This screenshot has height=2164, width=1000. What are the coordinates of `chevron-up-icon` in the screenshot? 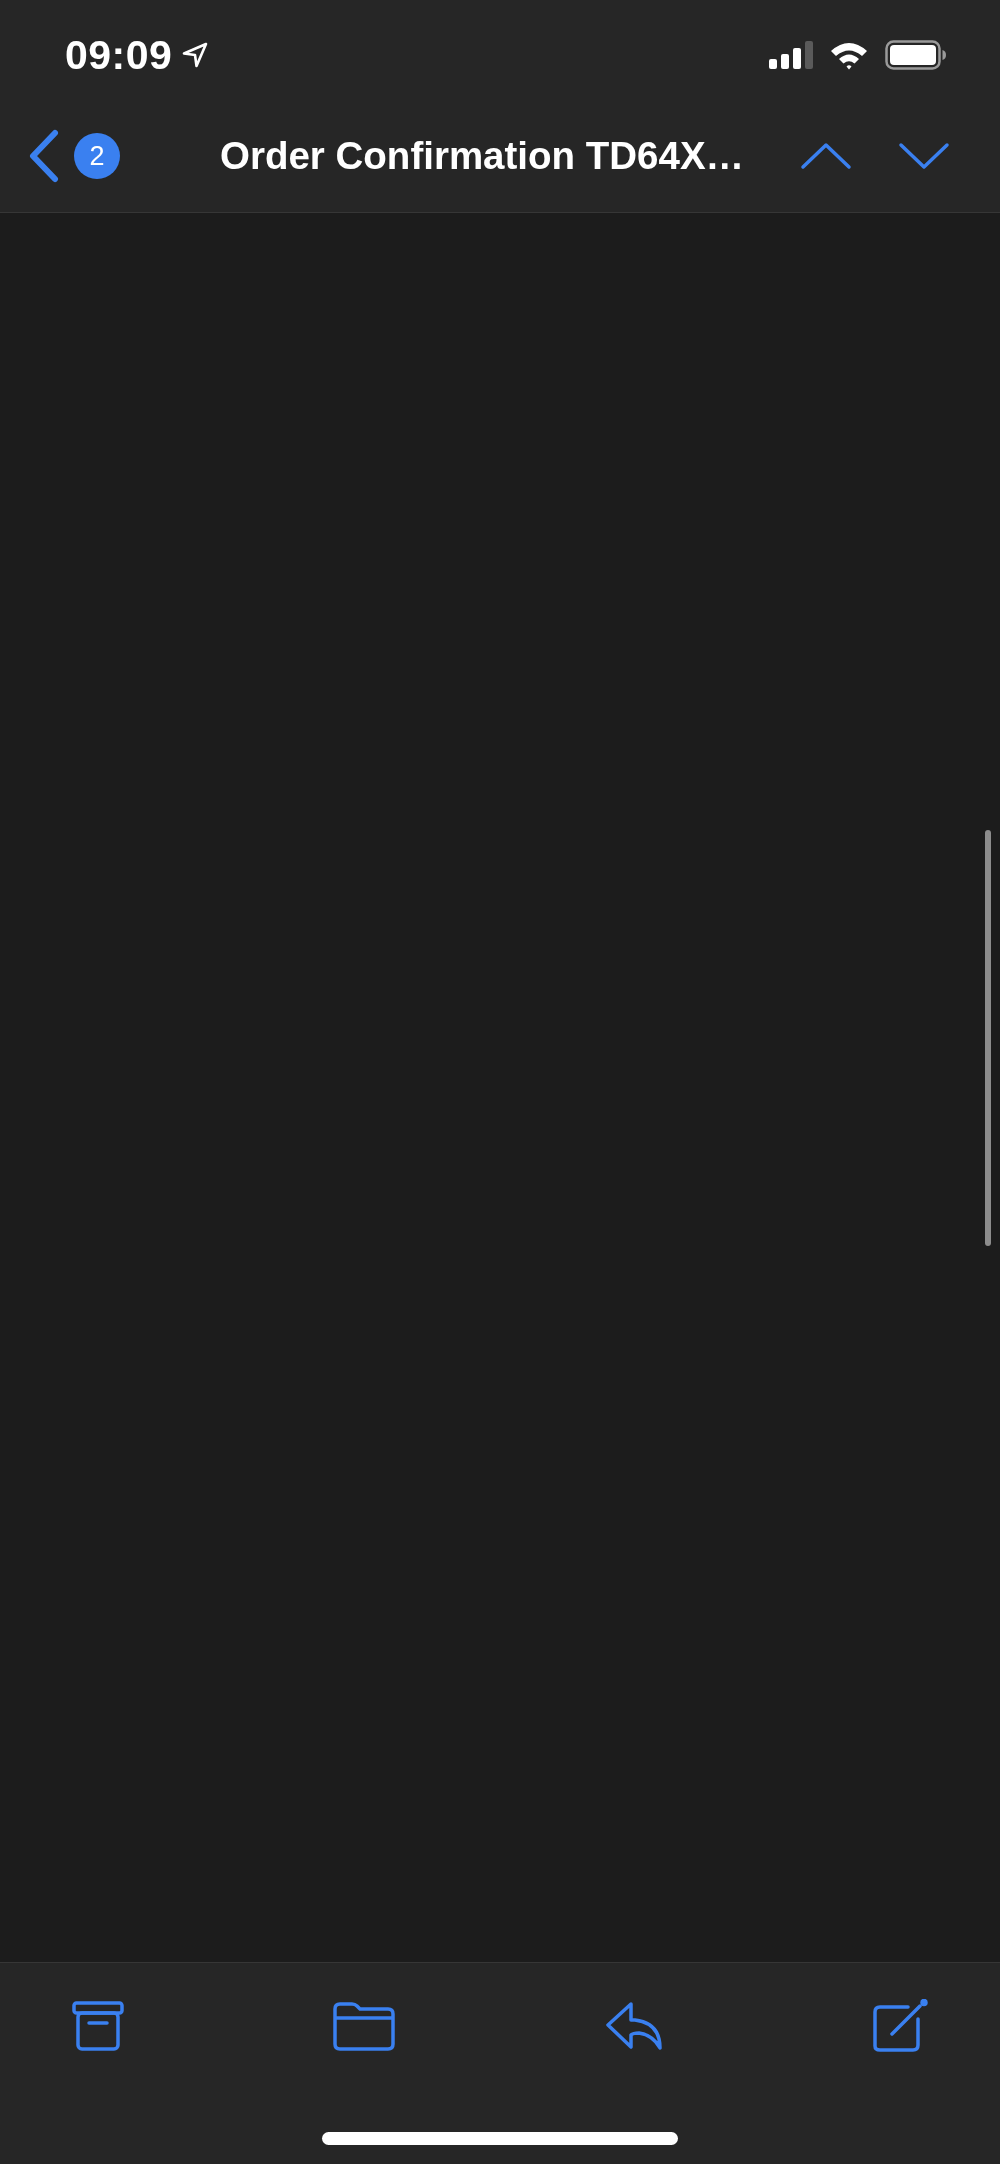 It's located at (826, 156).